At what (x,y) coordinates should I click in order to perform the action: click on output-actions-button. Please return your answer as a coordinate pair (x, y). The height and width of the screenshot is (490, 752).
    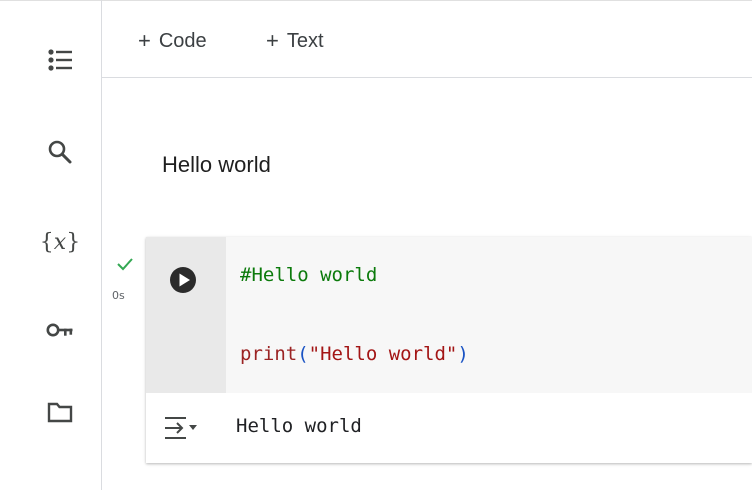
    Looking at the image, I should click on (182, 428).